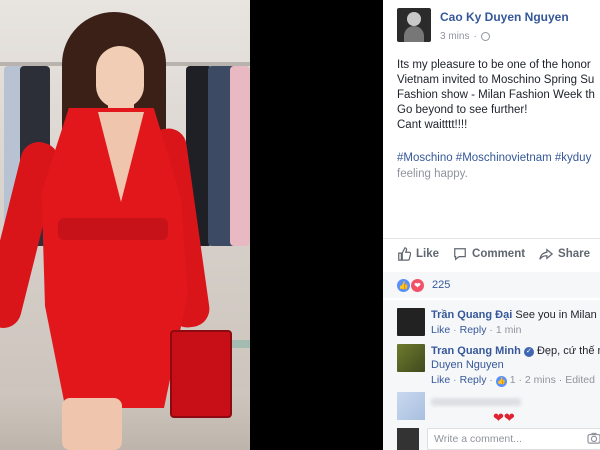 The height and width of the screenshot is (450, 600). What do you see at coordinates (557, 315) in the screenshot?
I see `comment-body: See you in Milan nha` at bounding box center [557, 315].